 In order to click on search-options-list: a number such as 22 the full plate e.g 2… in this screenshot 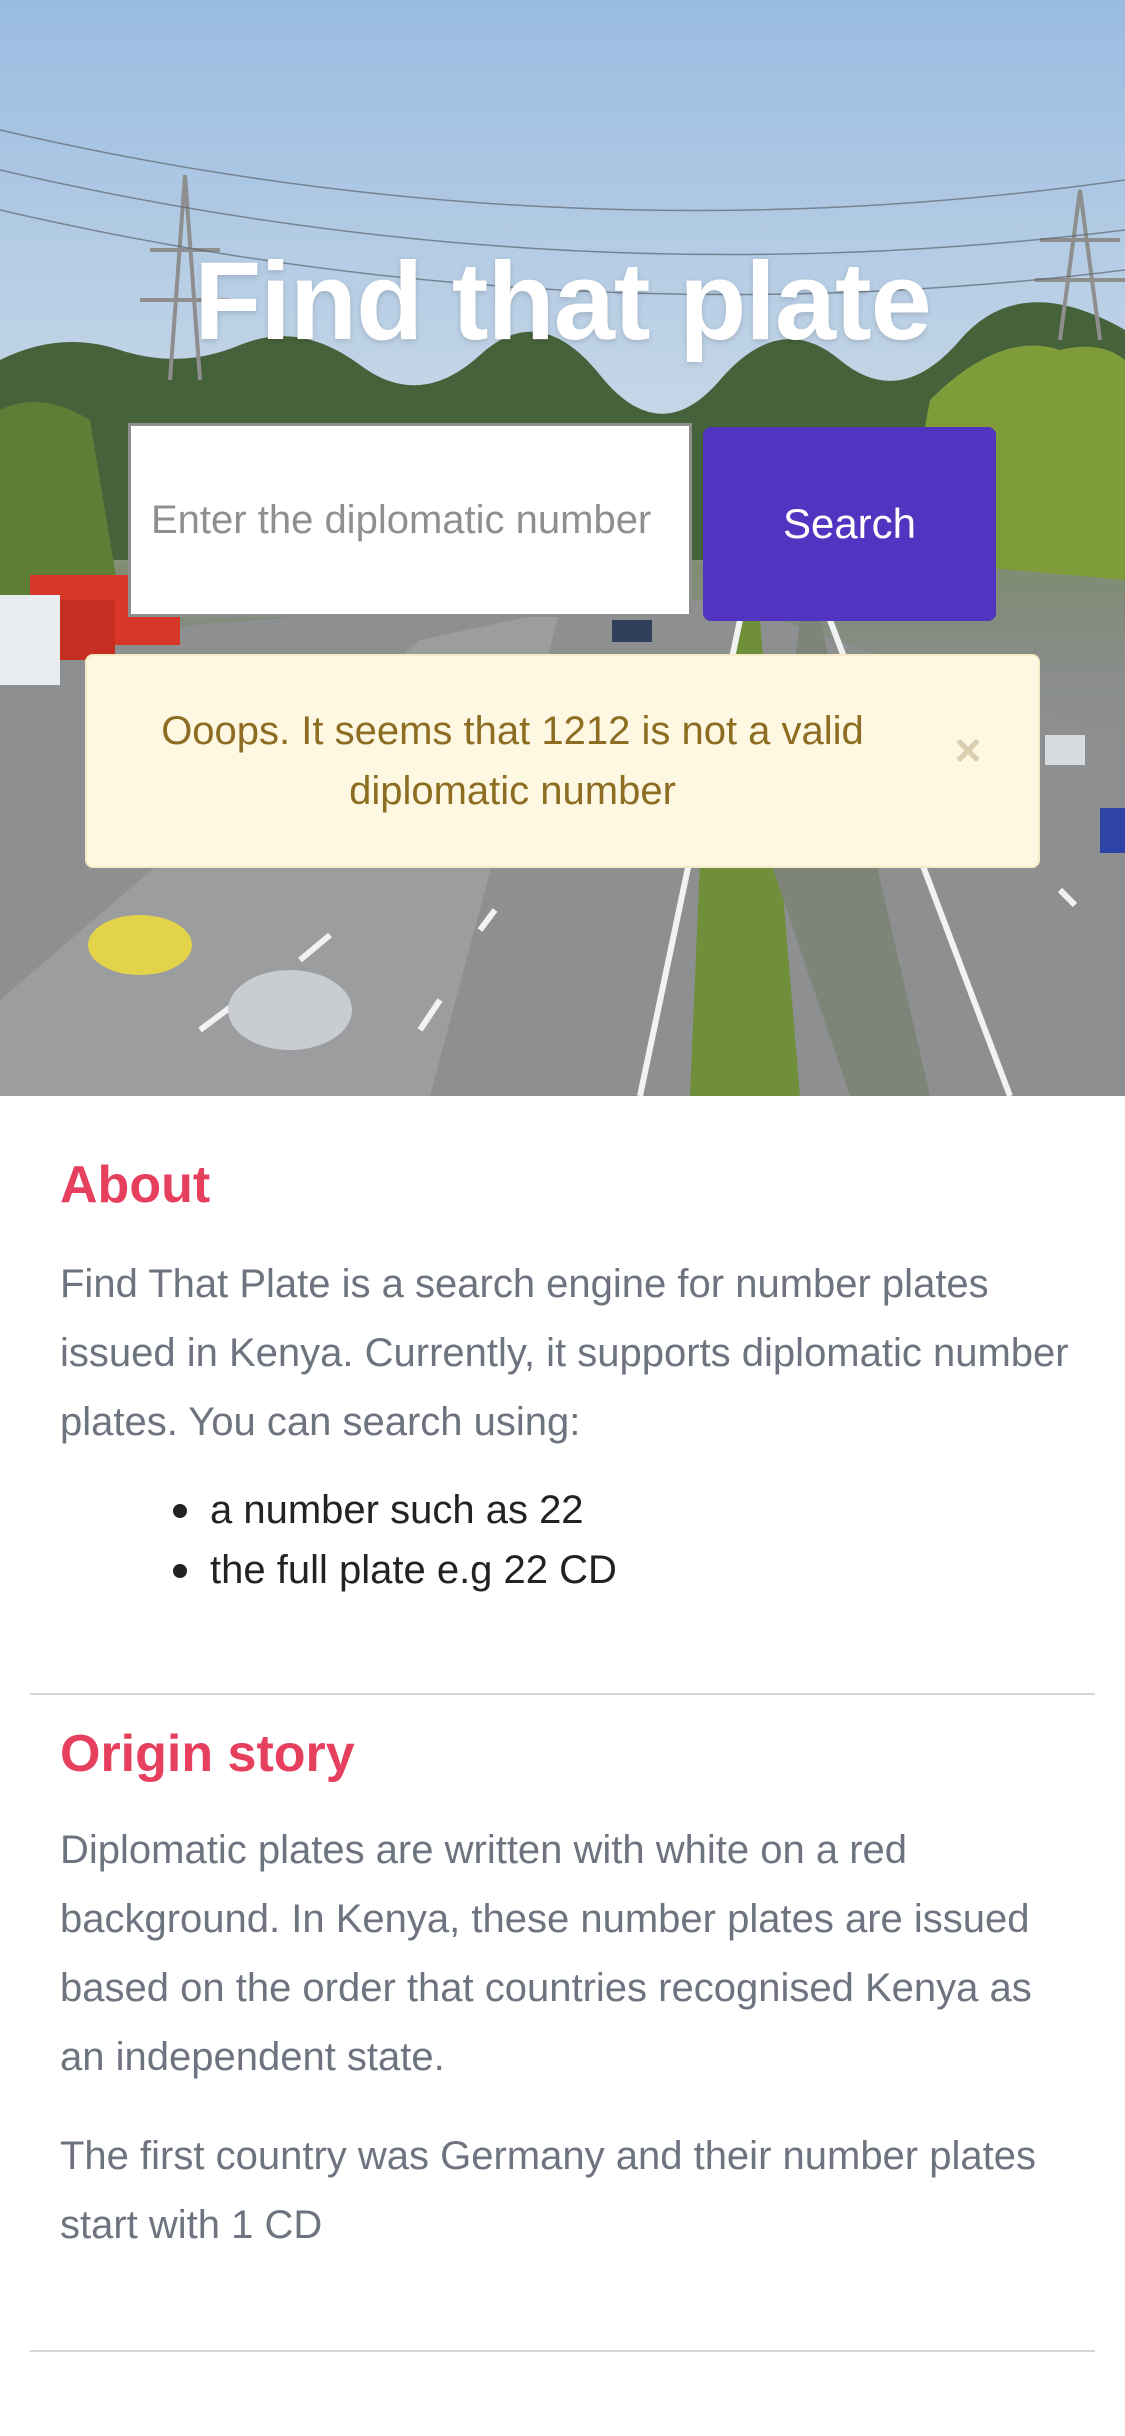, I will do `click(395, 1540)`.